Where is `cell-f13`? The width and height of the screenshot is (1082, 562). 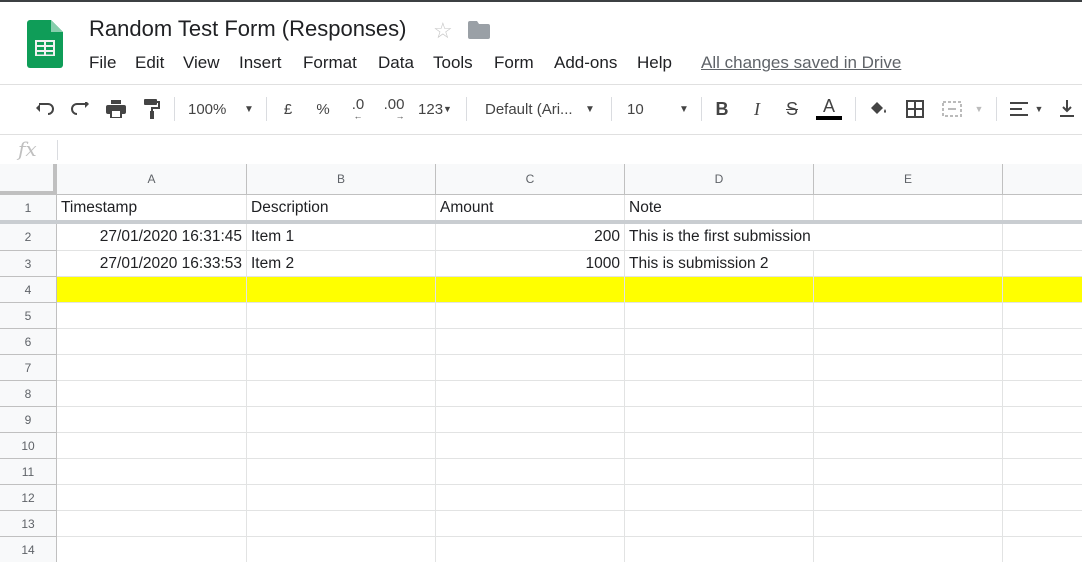 cell-f13 is located at coordinates (1042, 524).